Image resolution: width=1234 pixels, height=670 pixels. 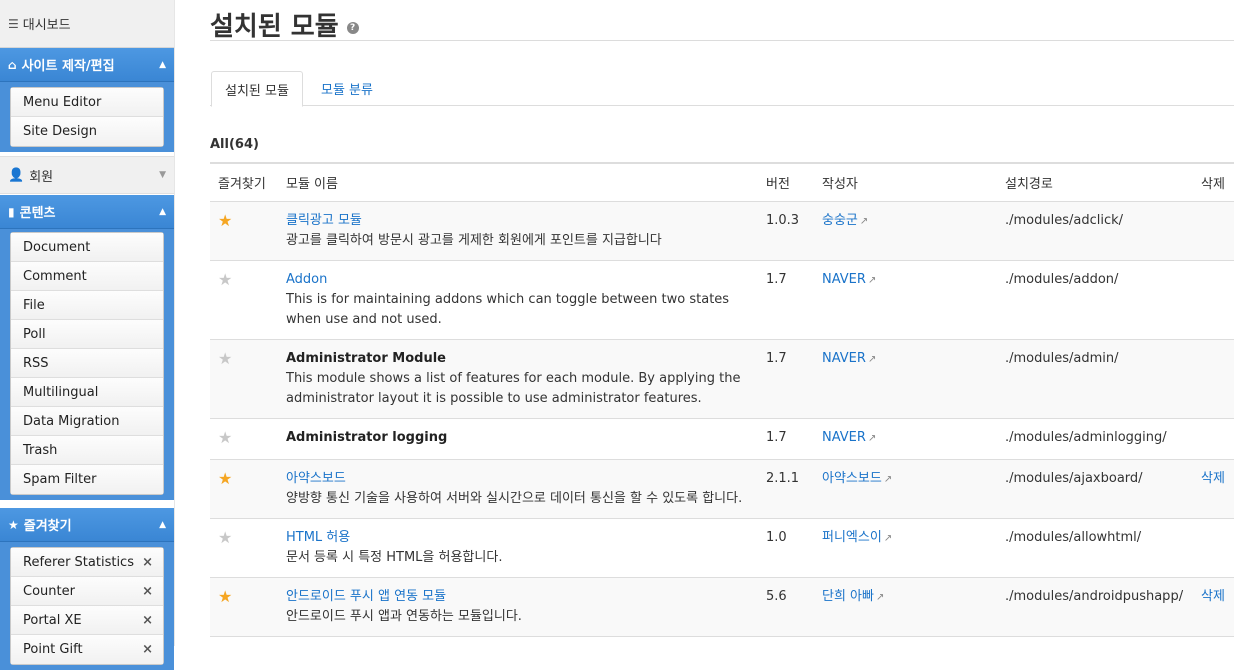 What do you see at coordinates (87, 450) in the screenshot?
I see `sidebar-item-trash: Trash` at bounding box center [87, 450].